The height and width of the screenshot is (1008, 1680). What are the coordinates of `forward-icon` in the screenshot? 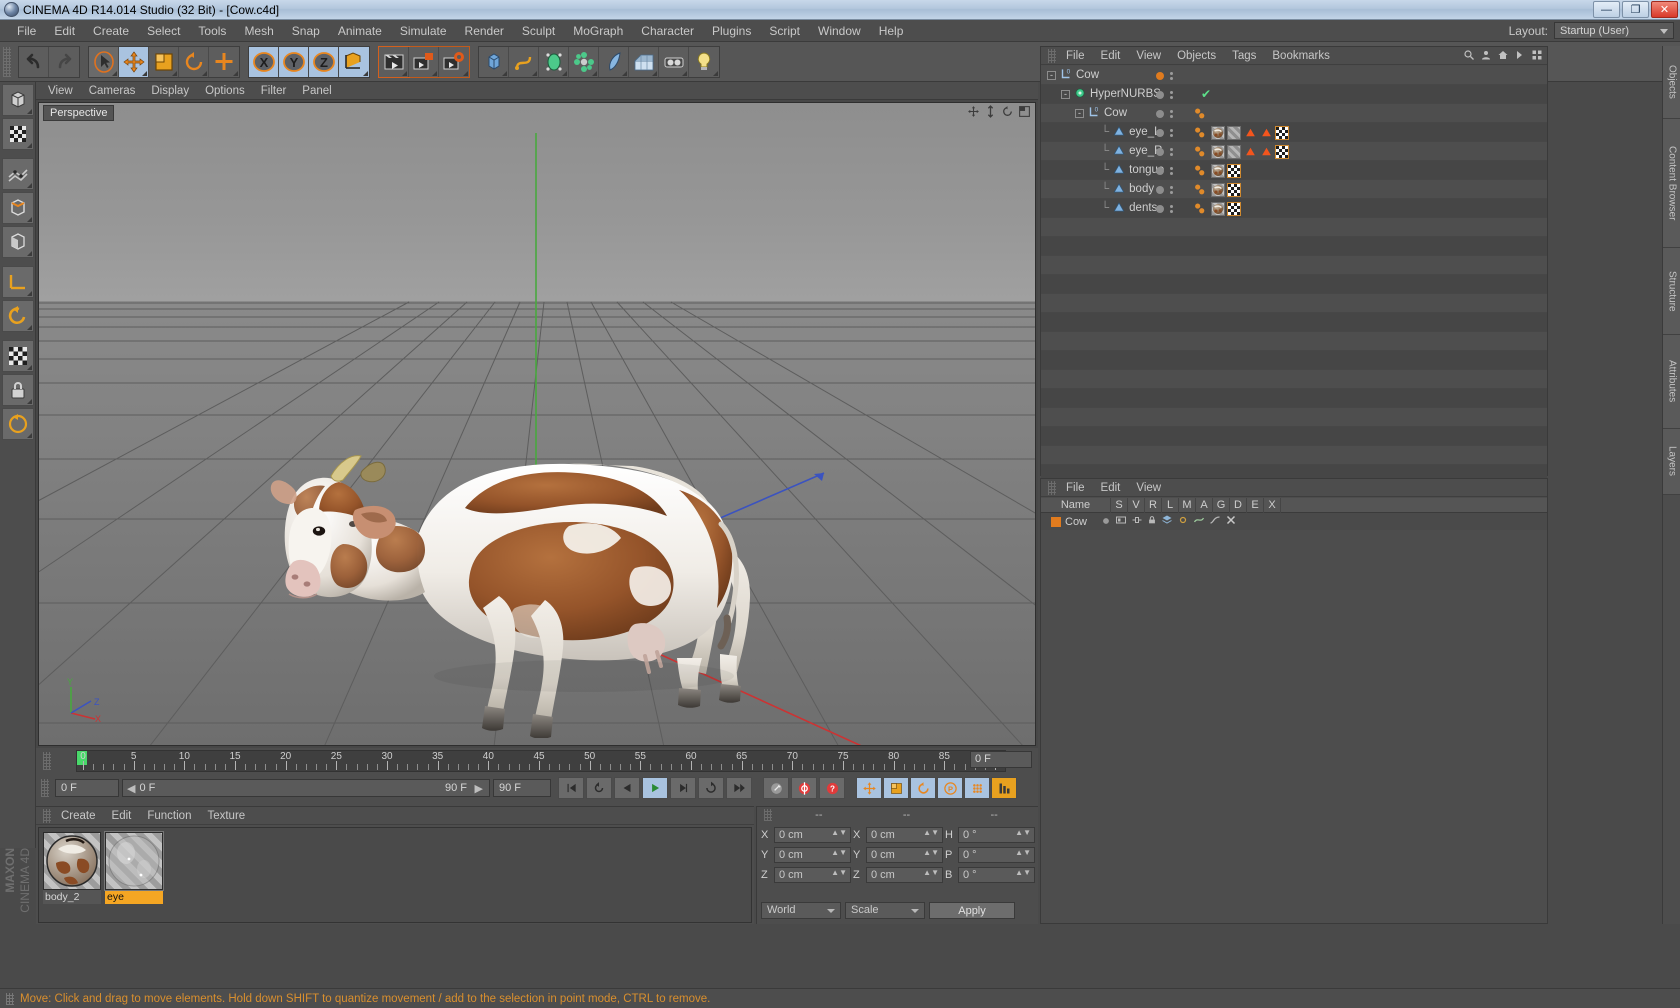 It's located at (1520, 56).